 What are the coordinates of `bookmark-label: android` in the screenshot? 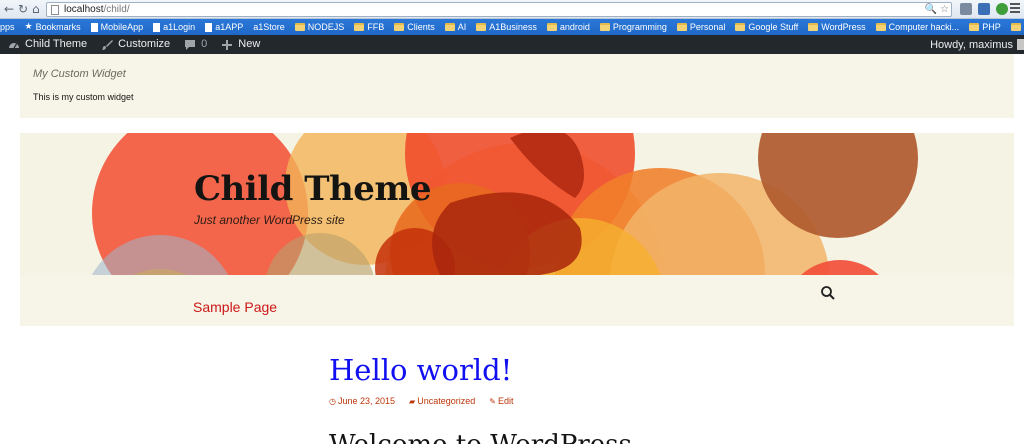 It's located at (574, 27).